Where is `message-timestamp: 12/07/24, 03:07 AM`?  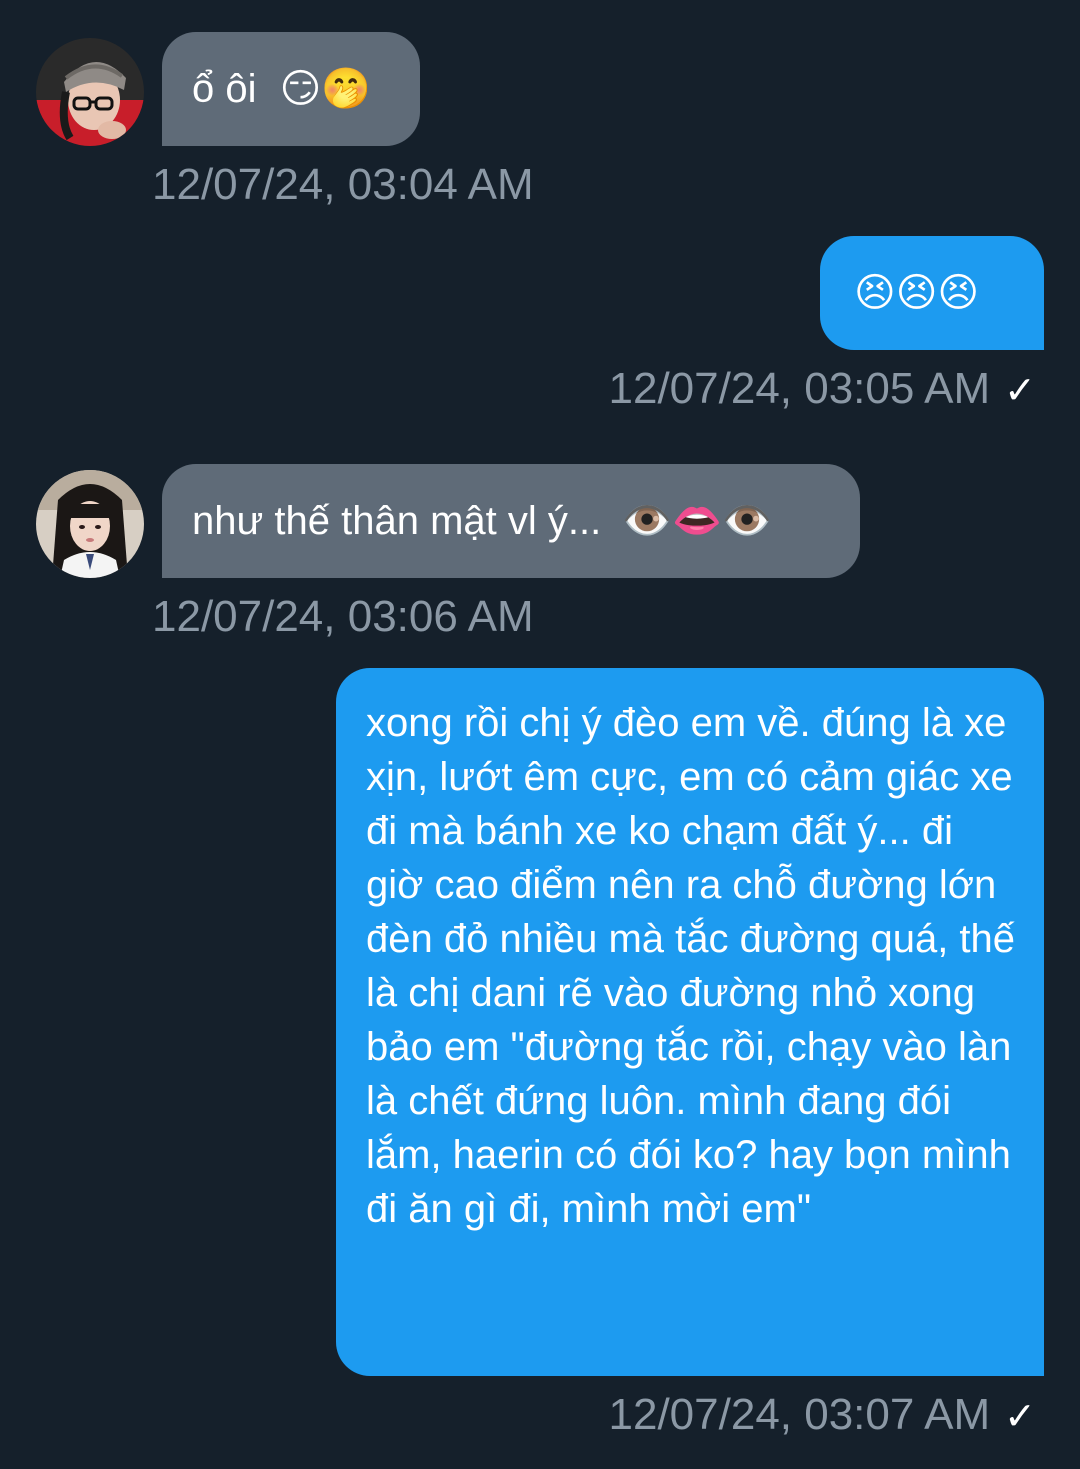
message-timestamp: 12/07/24, 03:07 AM is located at coordinates (799, 1414).